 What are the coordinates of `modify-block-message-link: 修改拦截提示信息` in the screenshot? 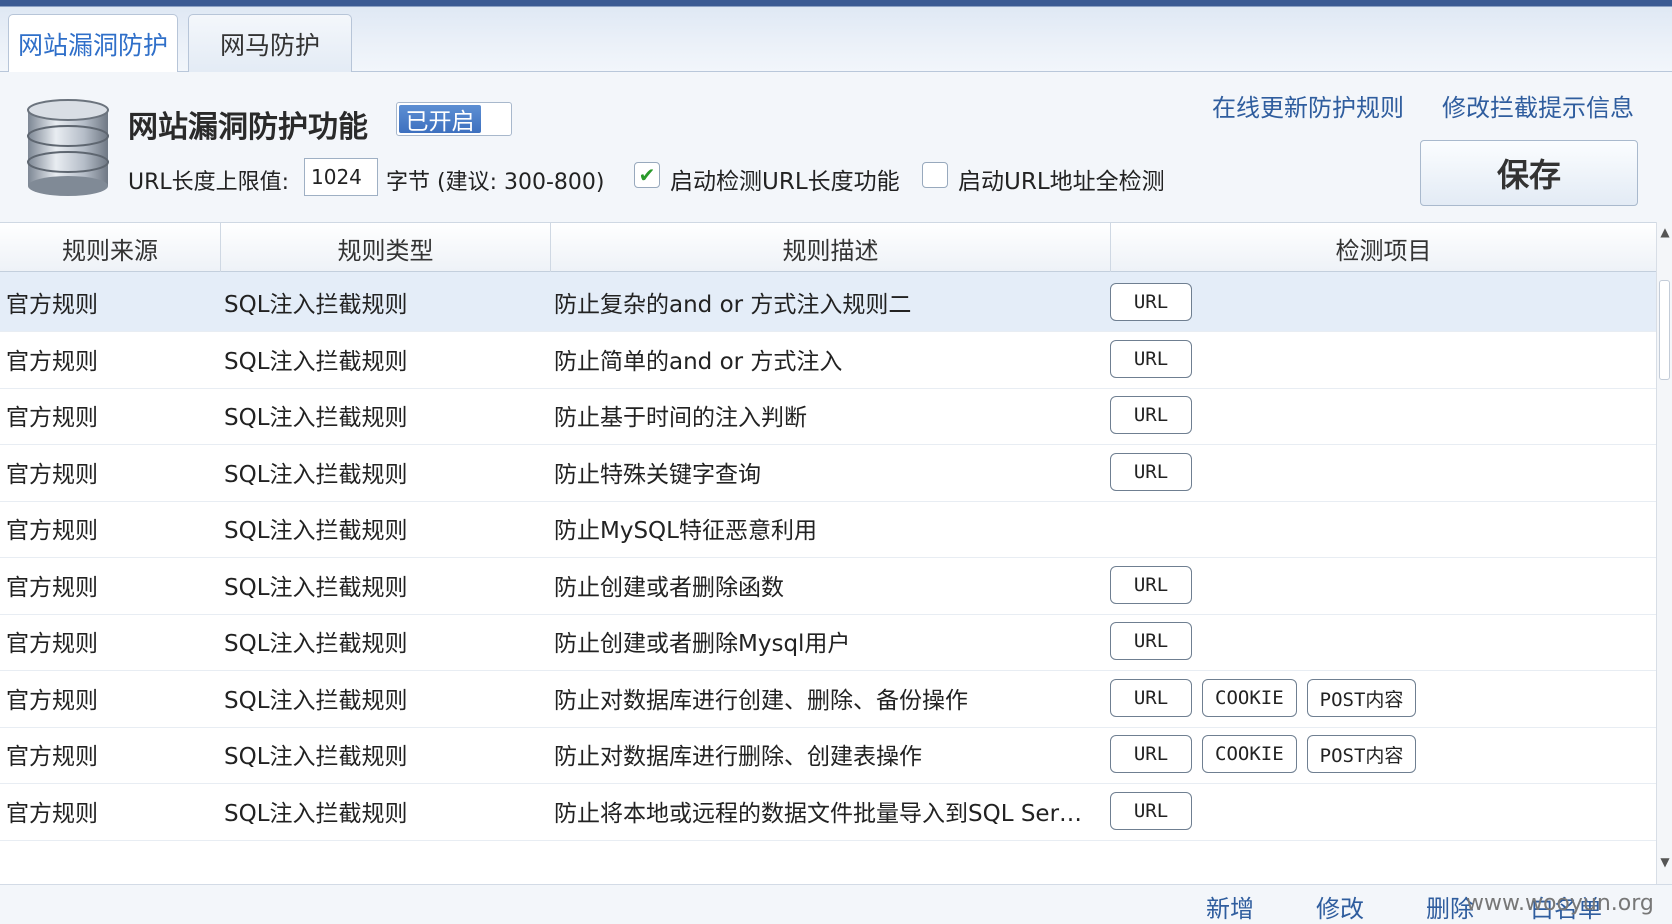 It's located at (1538, 105).